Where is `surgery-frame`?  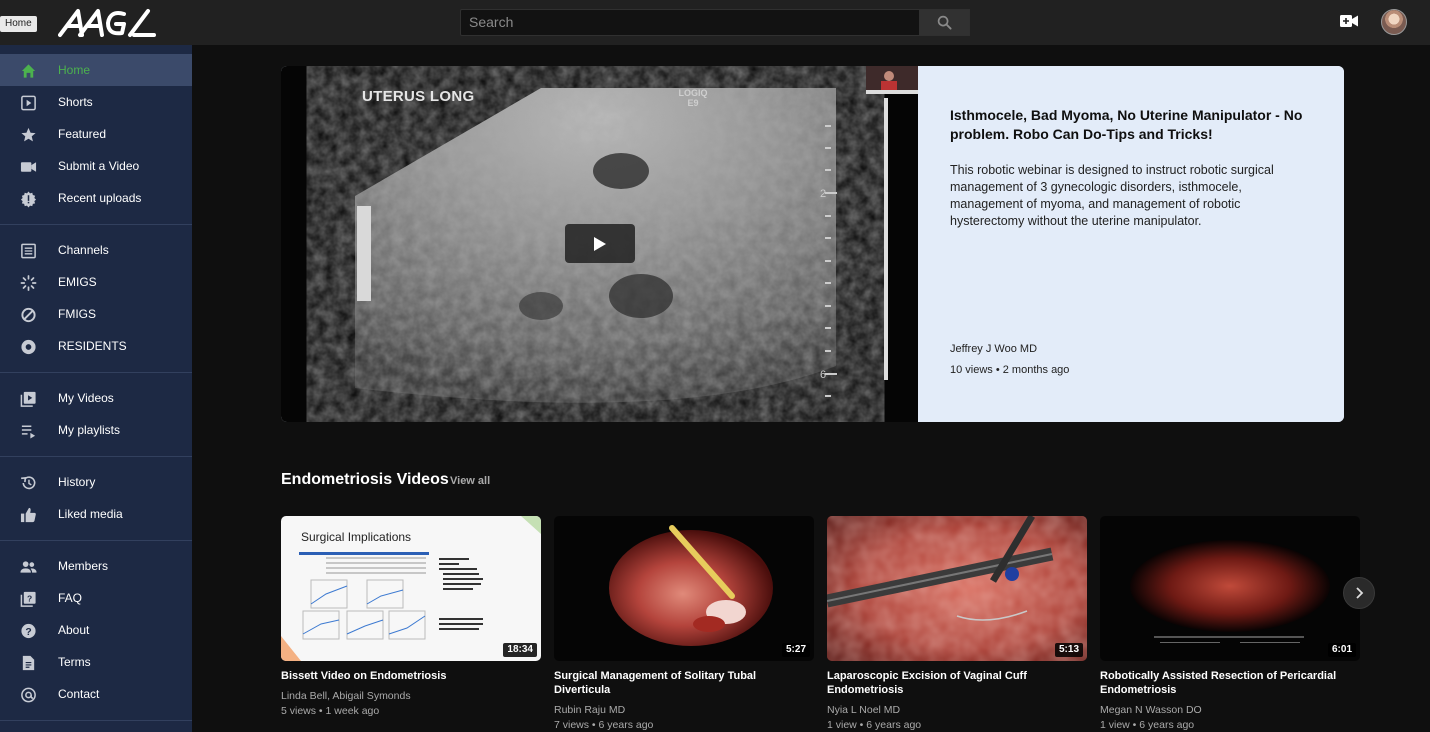 surgery-frame is located at coordinates (957, 588).